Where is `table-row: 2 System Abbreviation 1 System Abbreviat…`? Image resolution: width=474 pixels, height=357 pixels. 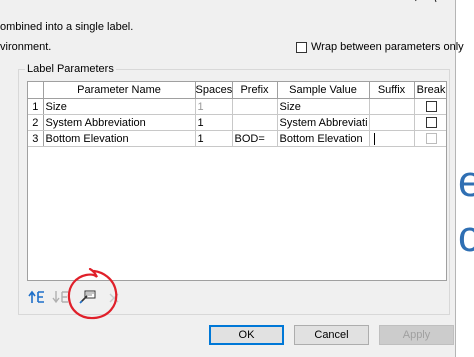
table-row: 2 System Abbreviation 1 System Abbreviat… is located at coordinates (237, 122).